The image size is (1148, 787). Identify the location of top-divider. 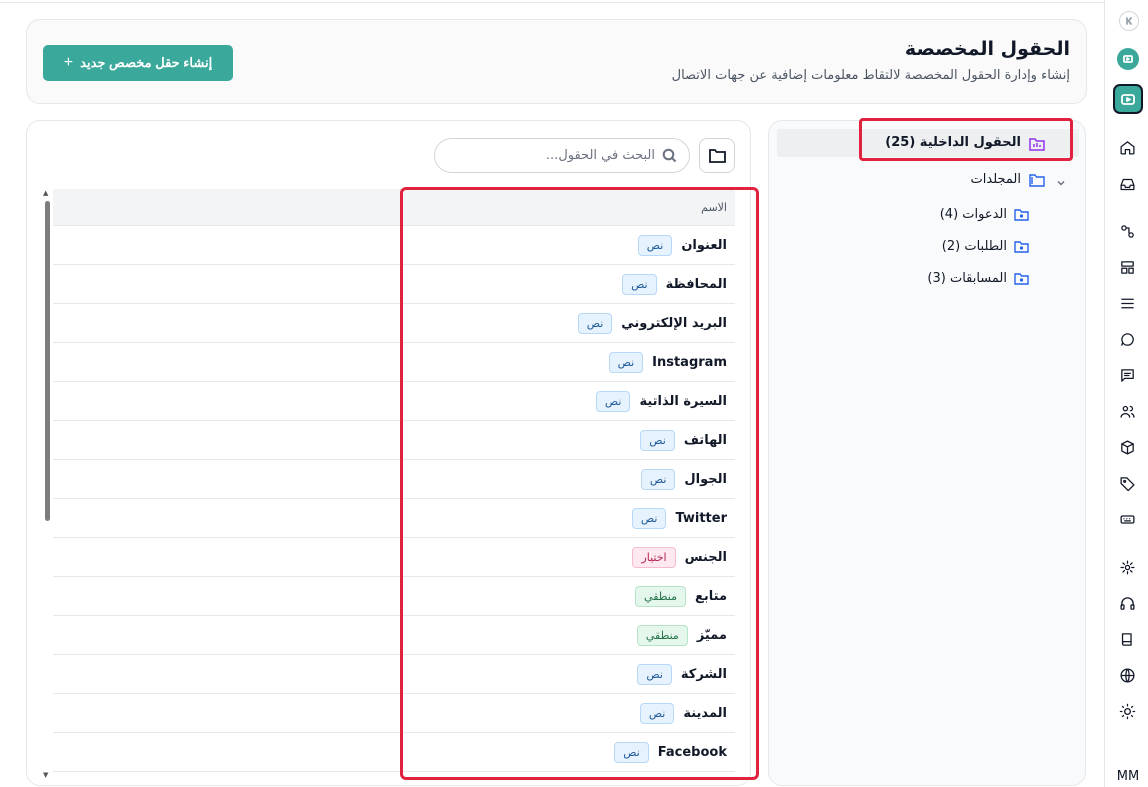
(552, 2).